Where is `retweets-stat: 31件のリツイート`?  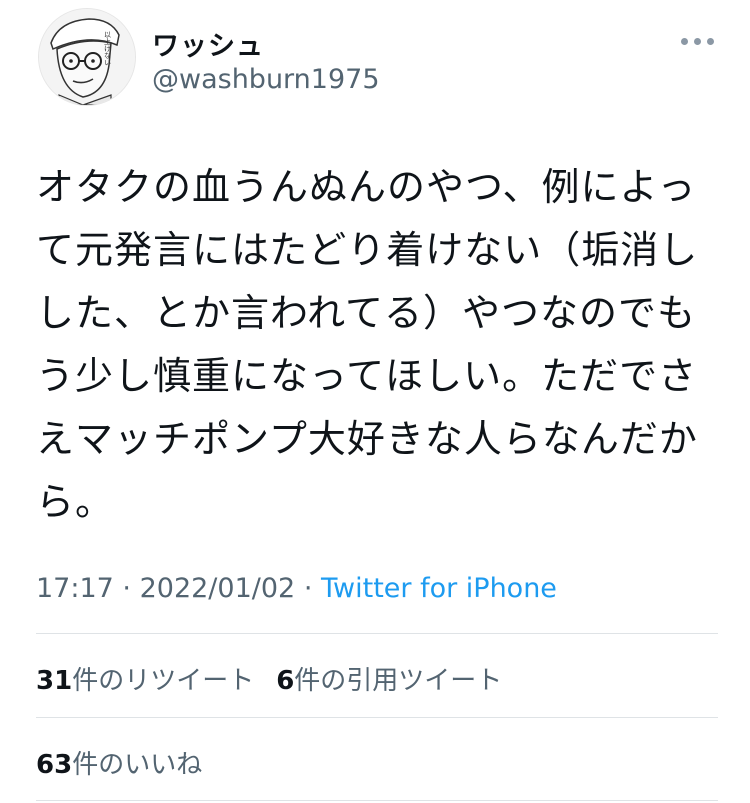
retweets-stat: 31件のリツイート is located at coordinates (145, 681).